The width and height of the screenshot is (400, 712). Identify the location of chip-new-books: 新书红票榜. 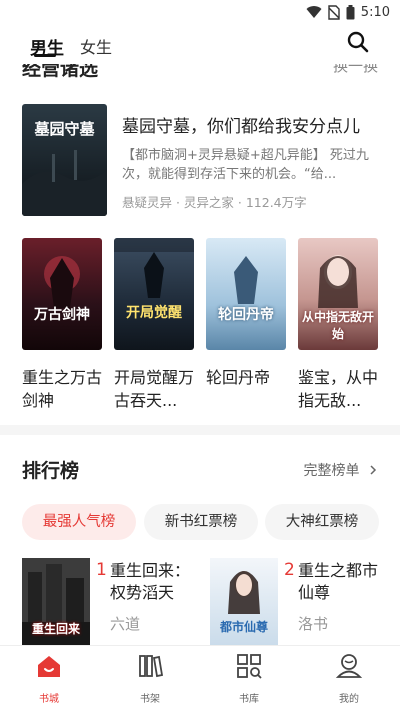
(201, 522).